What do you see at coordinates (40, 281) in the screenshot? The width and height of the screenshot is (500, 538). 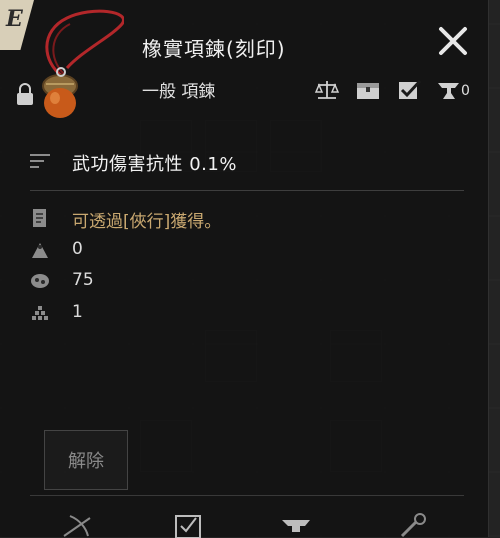 I see `durability-icon` at bounding box center [40, 281].